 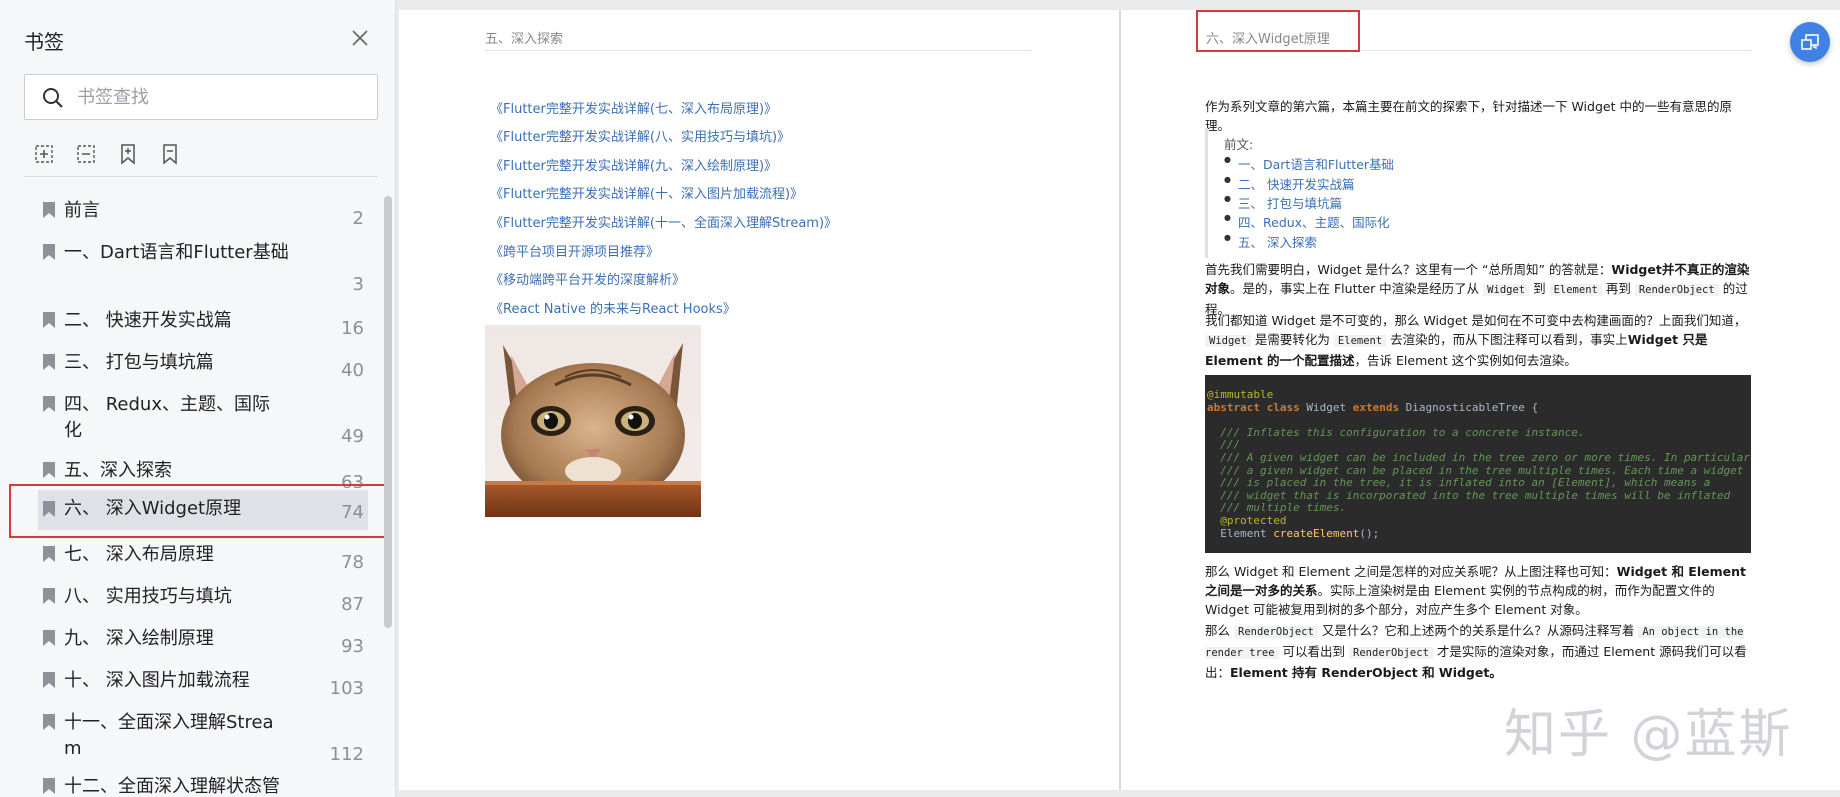 I want to click on bookmark-page: 87, so click(x=352, y=604).